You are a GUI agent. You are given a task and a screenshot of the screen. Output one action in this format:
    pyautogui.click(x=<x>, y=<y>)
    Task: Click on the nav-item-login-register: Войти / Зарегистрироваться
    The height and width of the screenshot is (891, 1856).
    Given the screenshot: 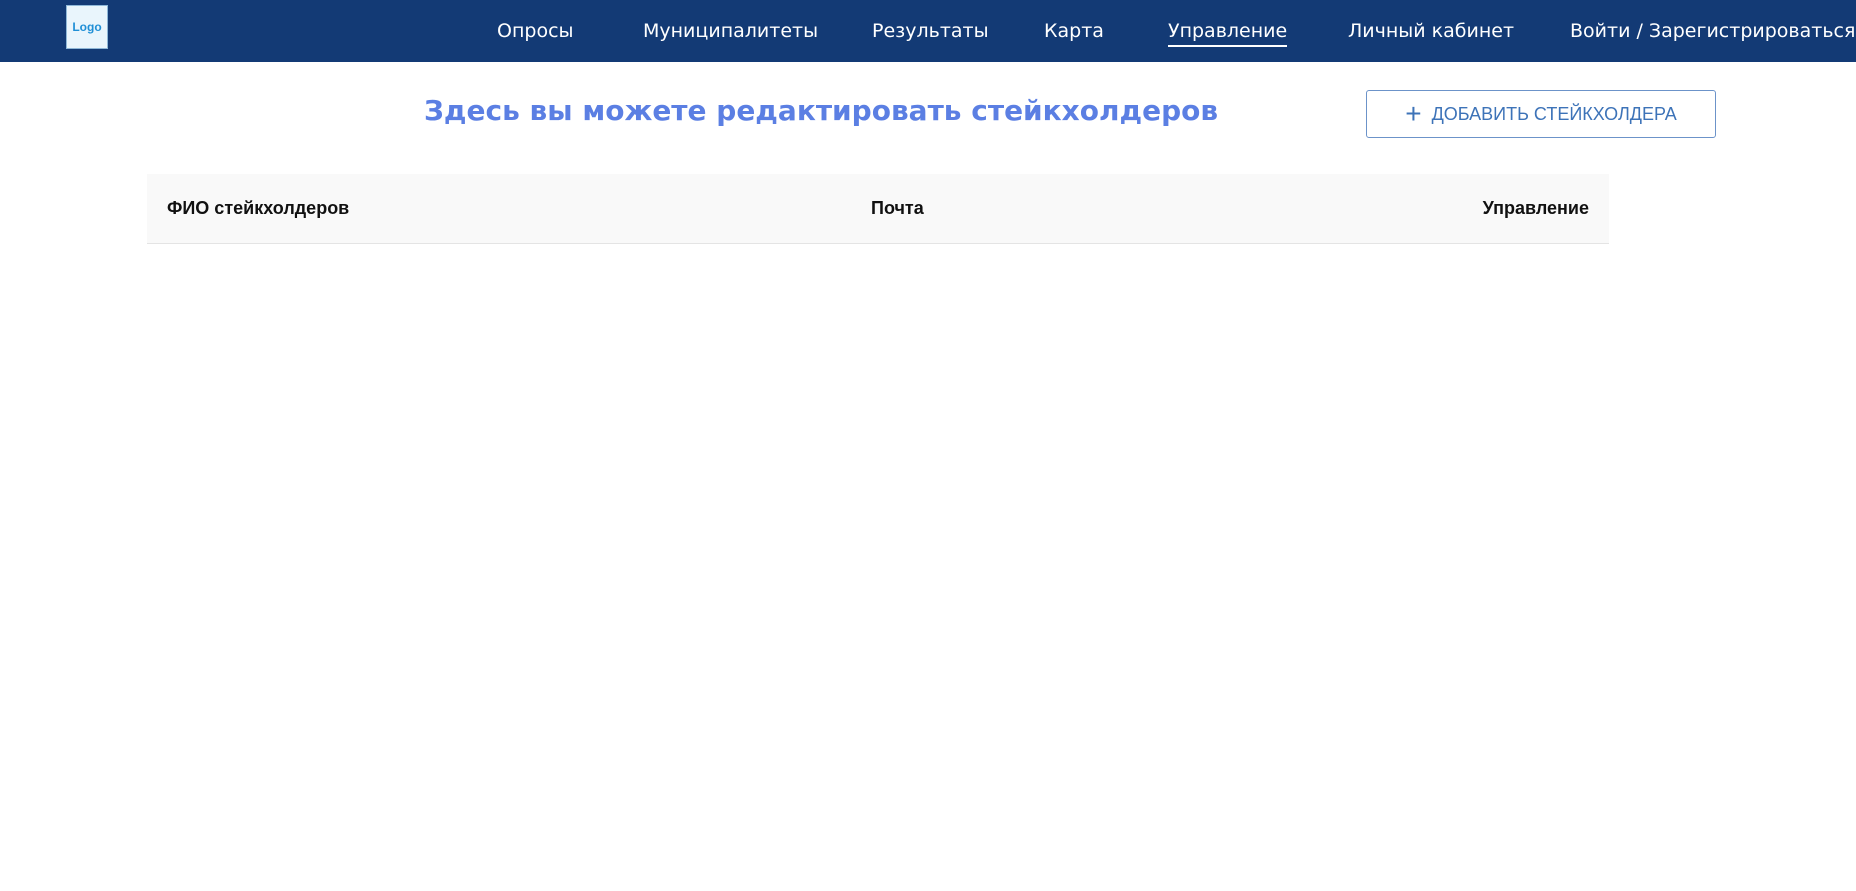 What is the action you would take?
    pyautogui.click(x=1712, y=31)
    